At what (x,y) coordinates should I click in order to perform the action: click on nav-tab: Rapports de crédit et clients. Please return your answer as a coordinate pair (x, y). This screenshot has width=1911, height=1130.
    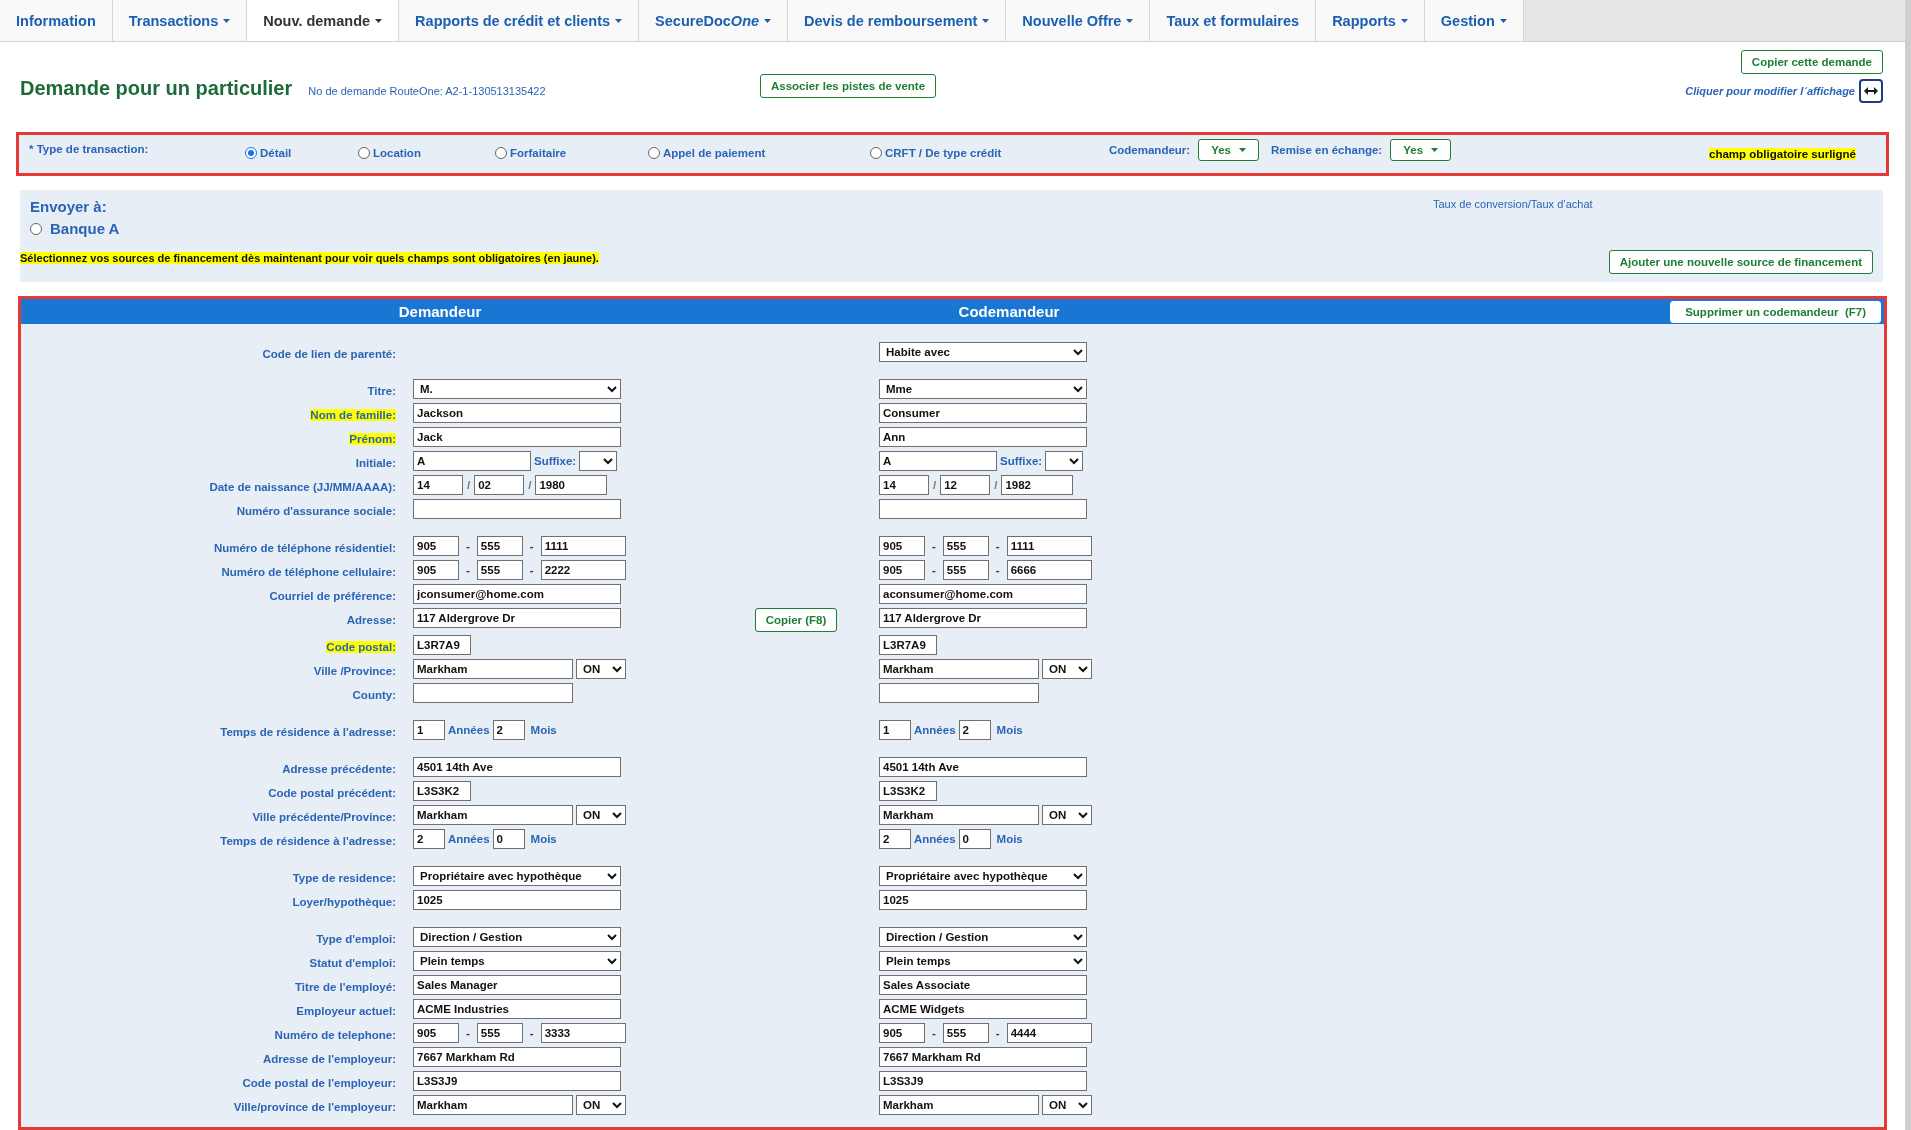
    Looking at the image, I should click on (519, 20).